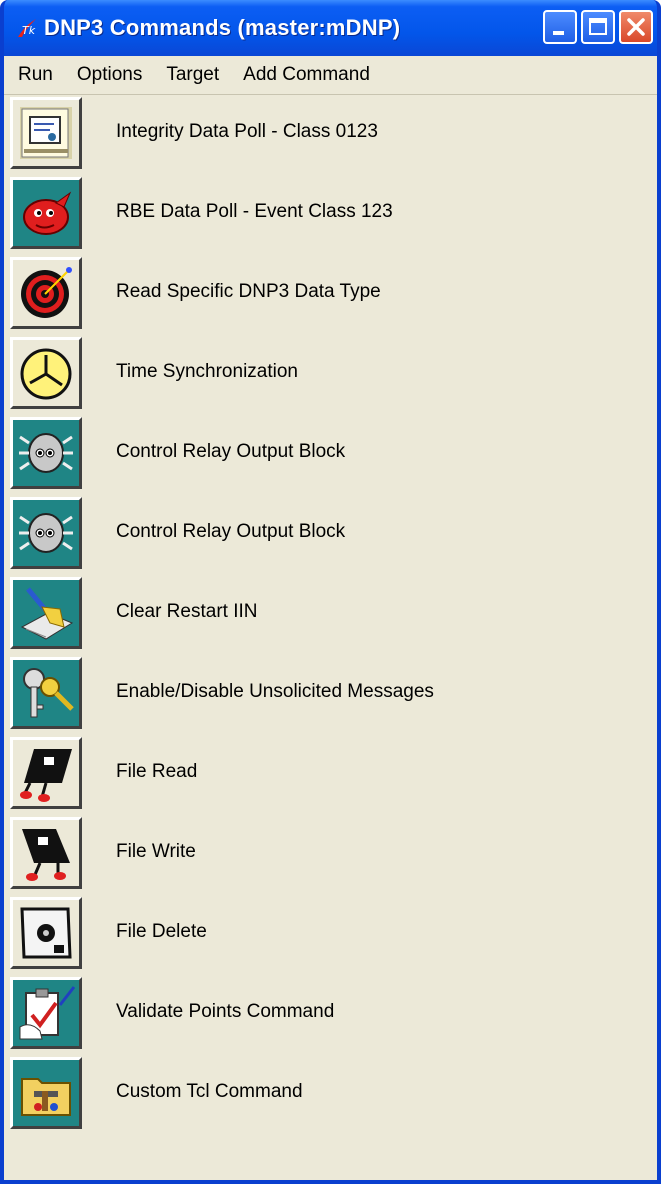  What do you see at coordinates (330, 935) in the screenshot?
I see `command-row: File Delete` at bounding box center [330, 935].